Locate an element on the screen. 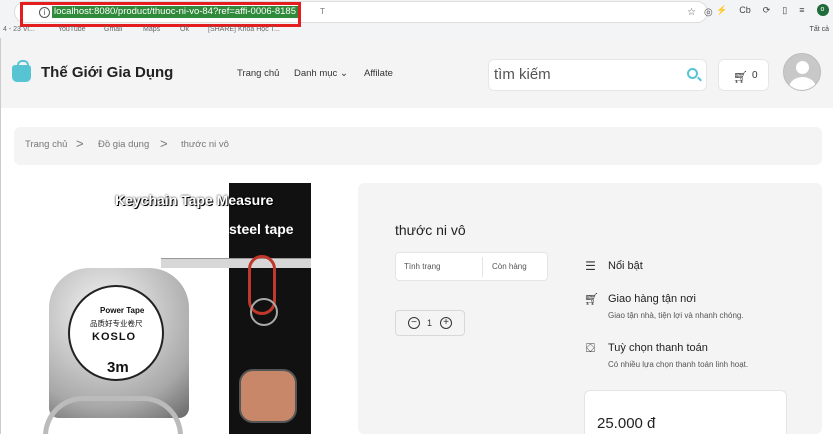 This screenshot has width=833, height=434. image-shelf is located at coordinates (236, 263).